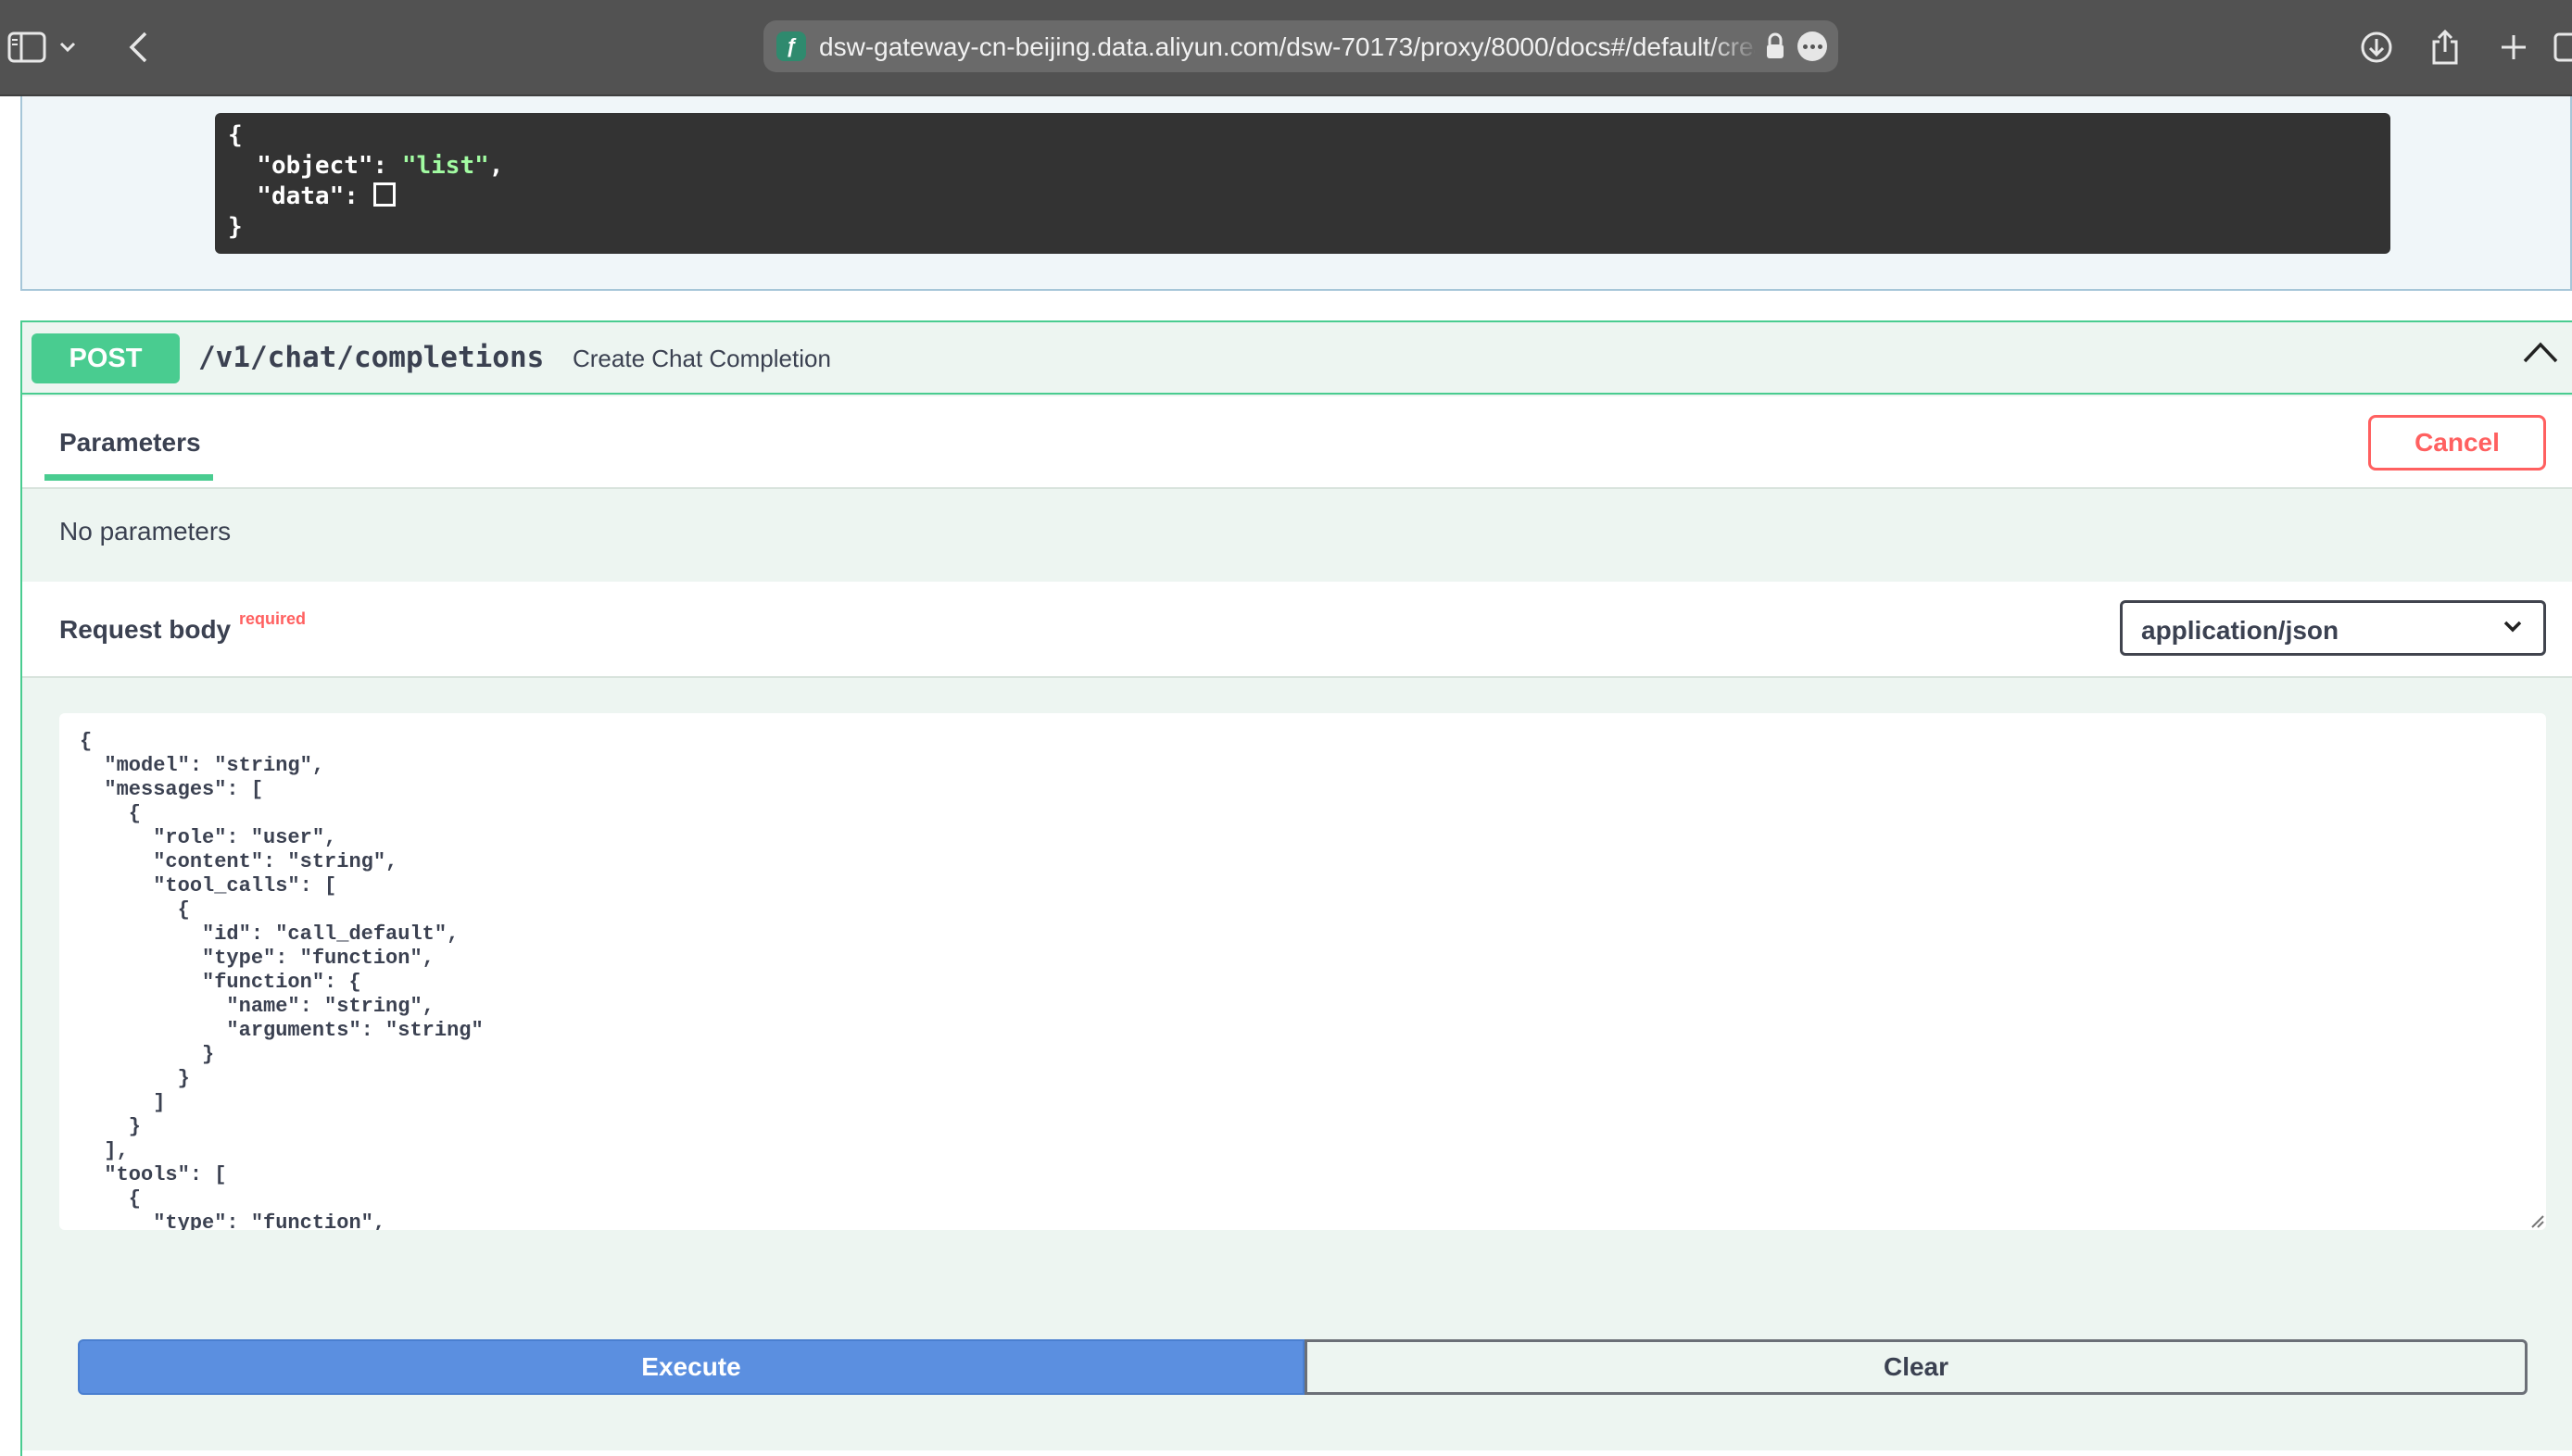 This screenshot has width=2572, height=1456. I want to click on execute-button: Execute, so click(692, 1367).